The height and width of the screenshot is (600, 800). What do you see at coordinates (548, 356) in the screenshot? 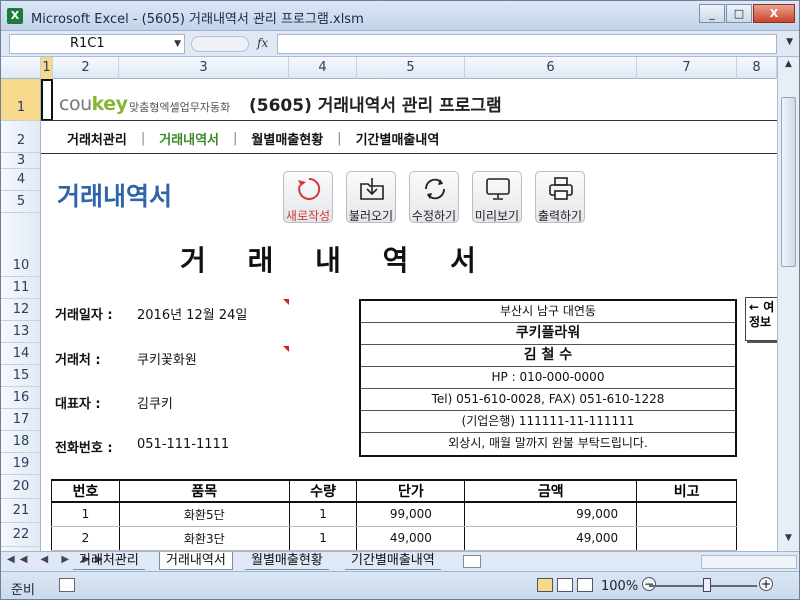
I see `supplier-owner: 김 철 수` at bounding box center [548, 356].